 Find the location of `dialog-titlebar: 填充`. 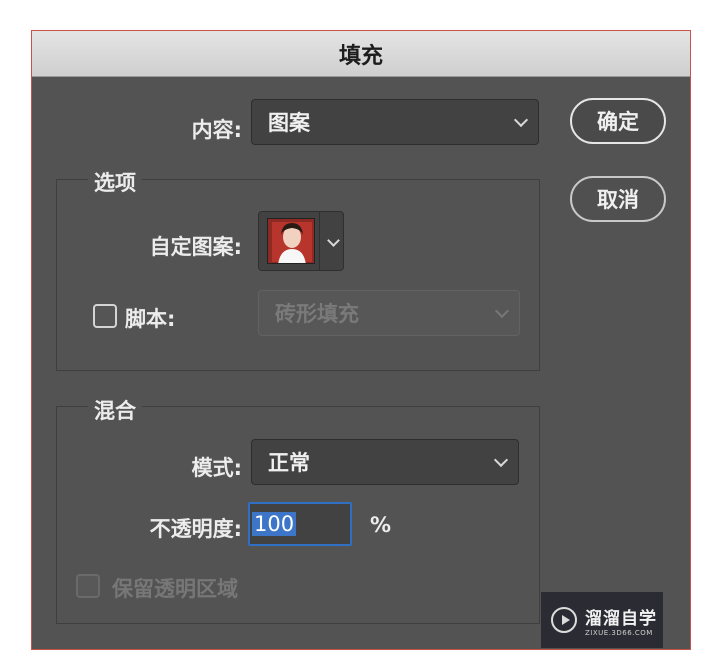

dialog-titlebar: 填充 is located at coordinates (361, 54).